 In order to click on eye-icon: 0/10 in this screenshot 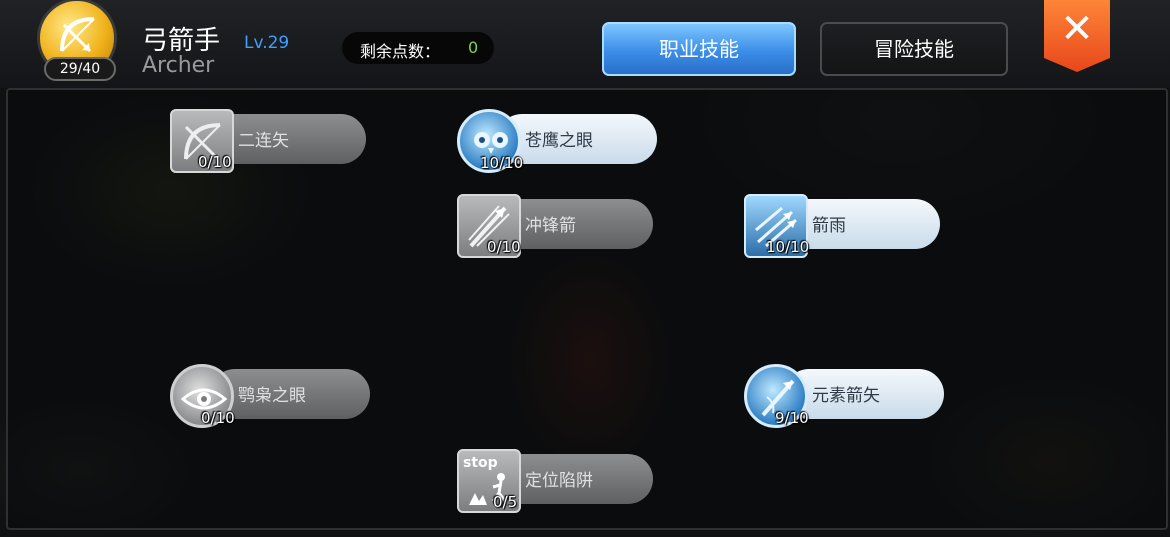, I will do `click(202, 396)`.